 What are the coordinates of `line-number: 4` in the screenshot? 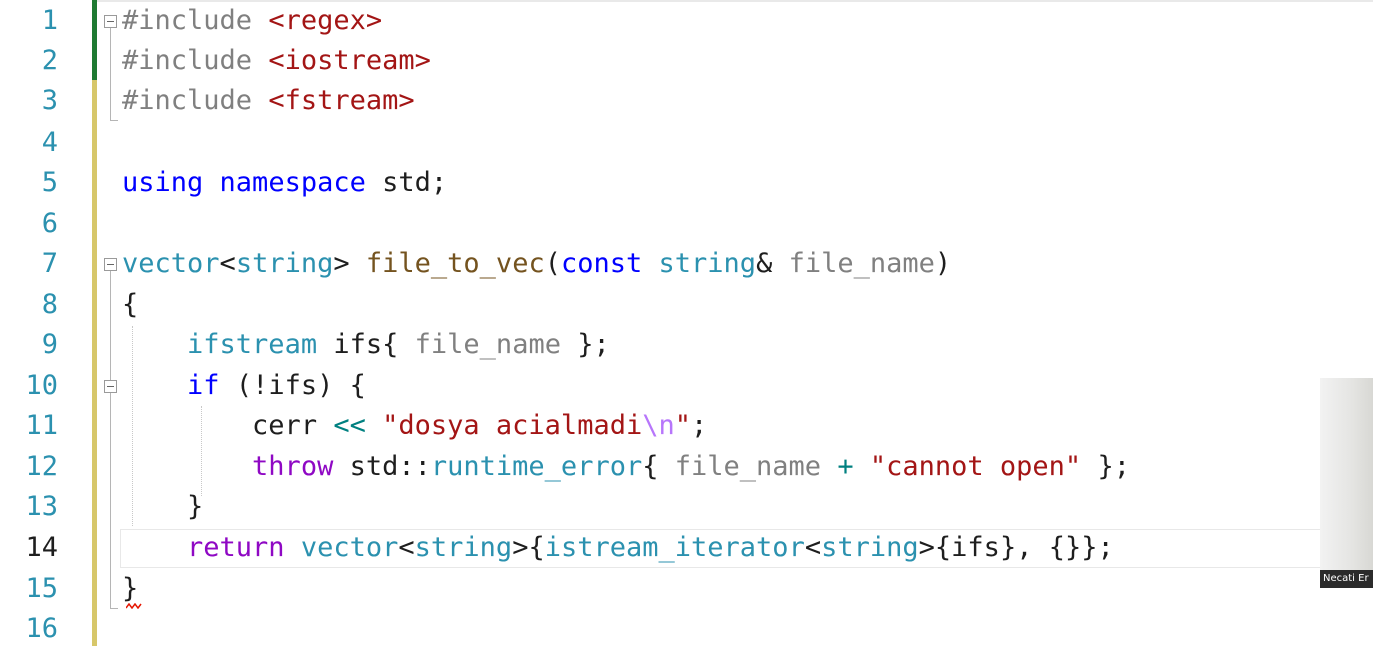 It's located at (49, 142).